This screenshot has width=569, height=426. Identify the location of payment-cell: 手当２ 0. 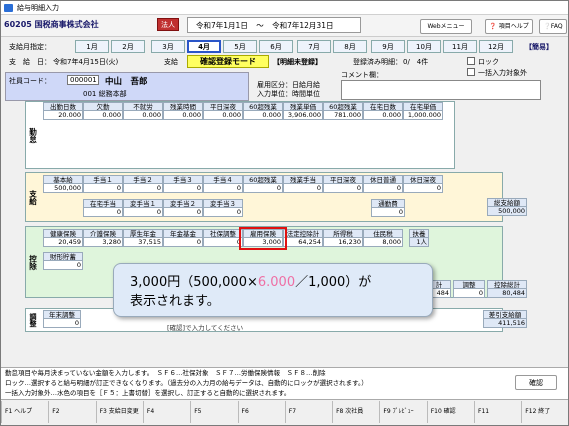
(143, 184).